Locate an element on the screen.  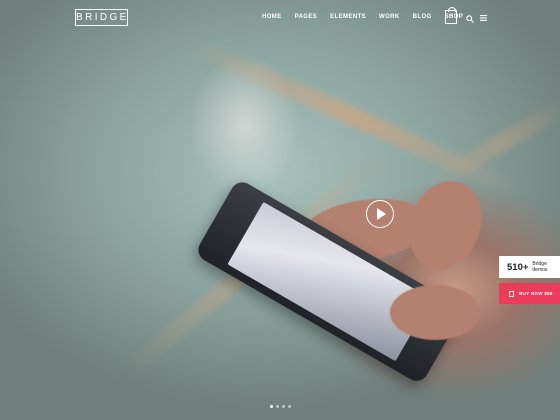
nav-item-pages: PAGES is located at coordinates (306, 17).